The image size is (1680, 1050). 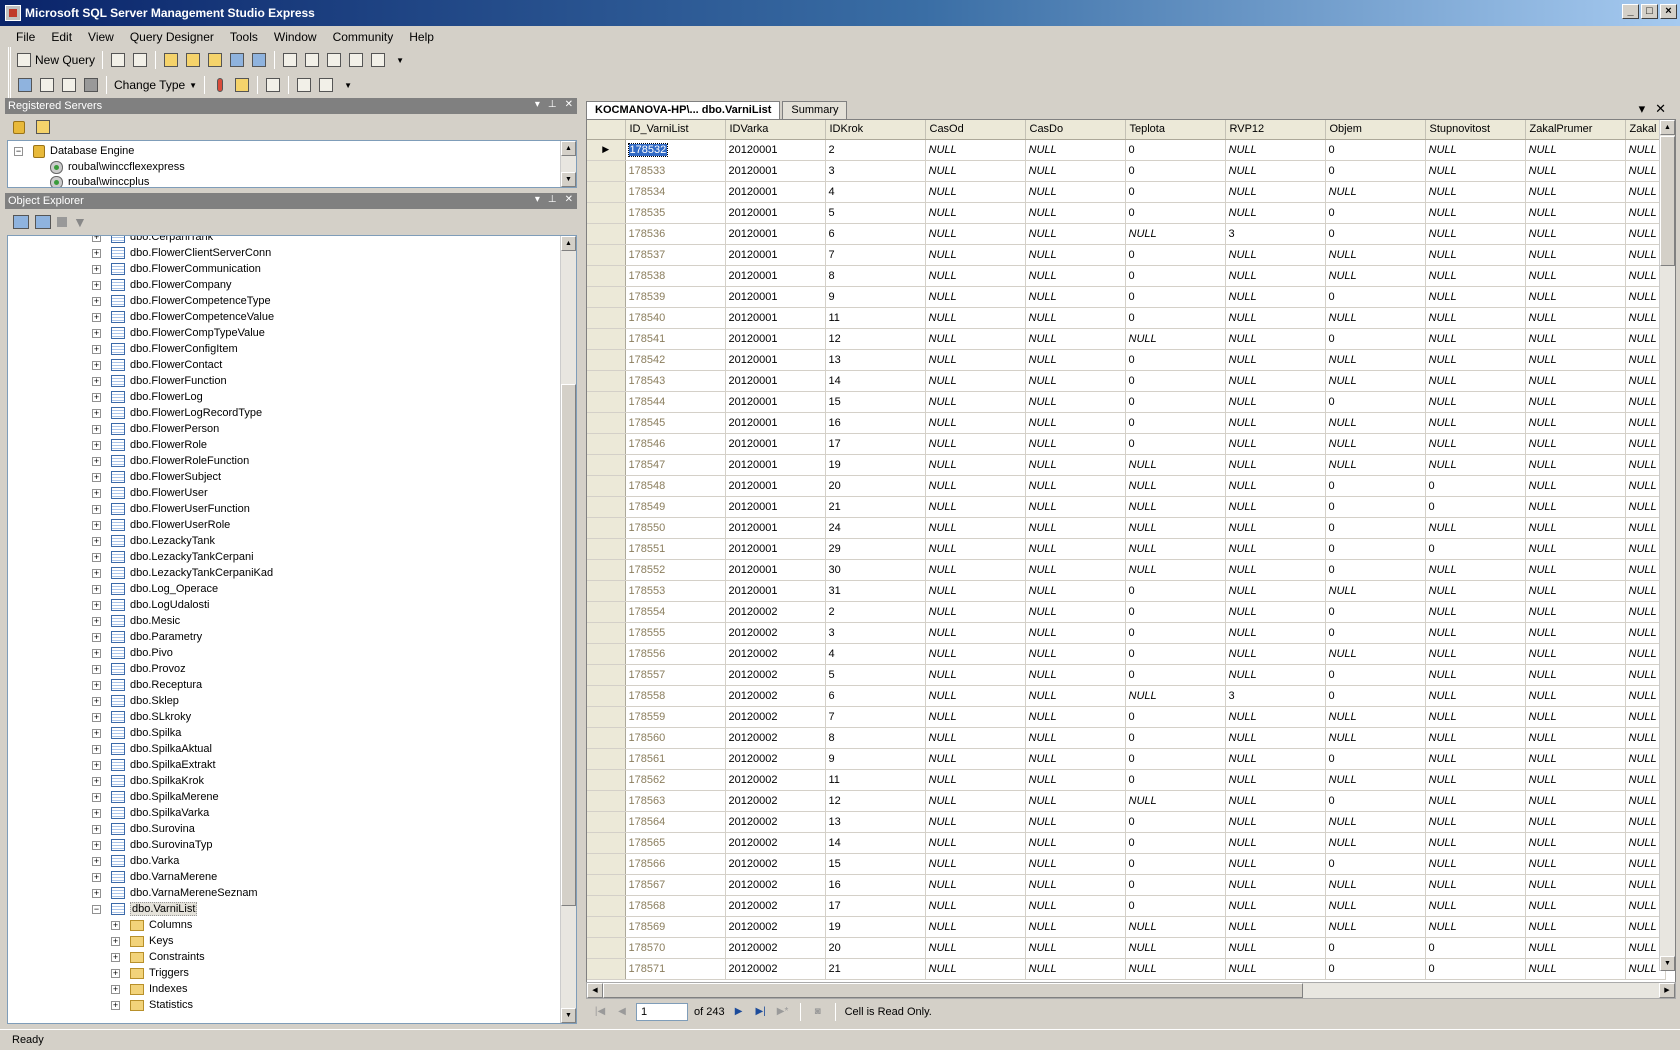 What do you see at coordinates (875, 234) in the screenshot?
I see `grid-cell: 6` at bounding box center [875, 234].